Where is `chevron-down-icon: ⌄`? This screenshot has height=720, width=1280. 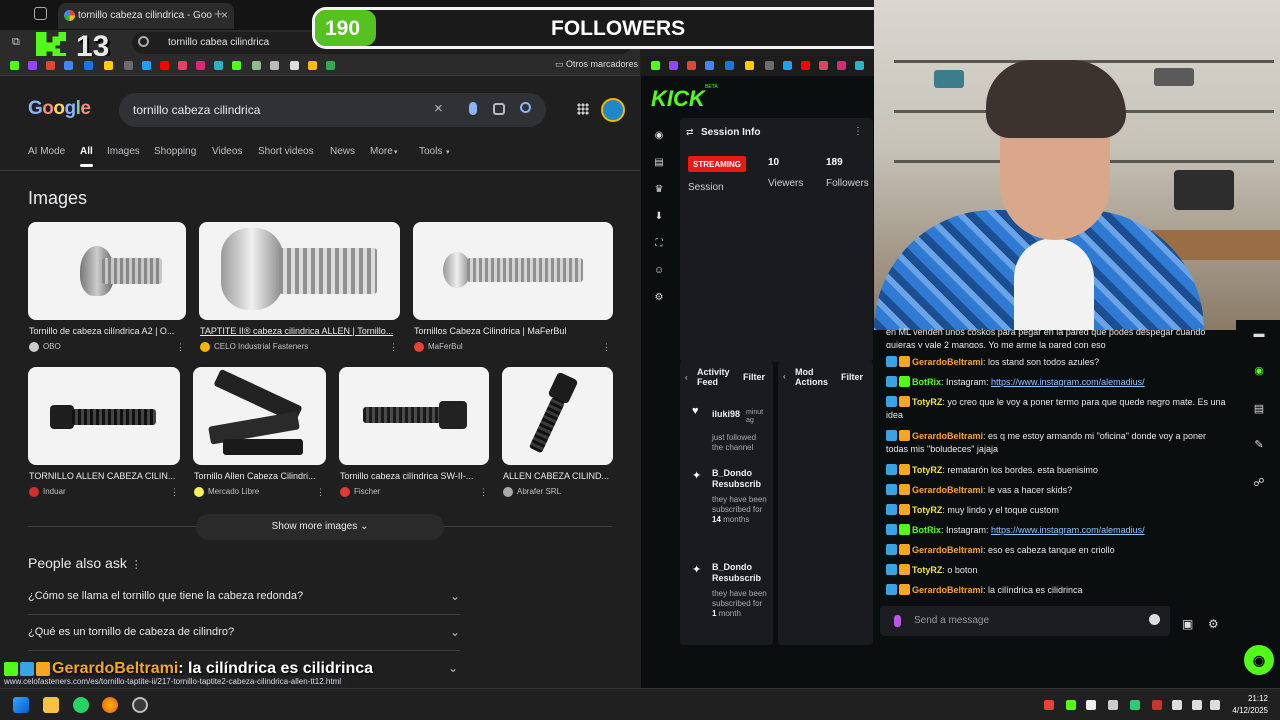 chevron-down-icon: ⌄ is located at coordinates (453, 668).